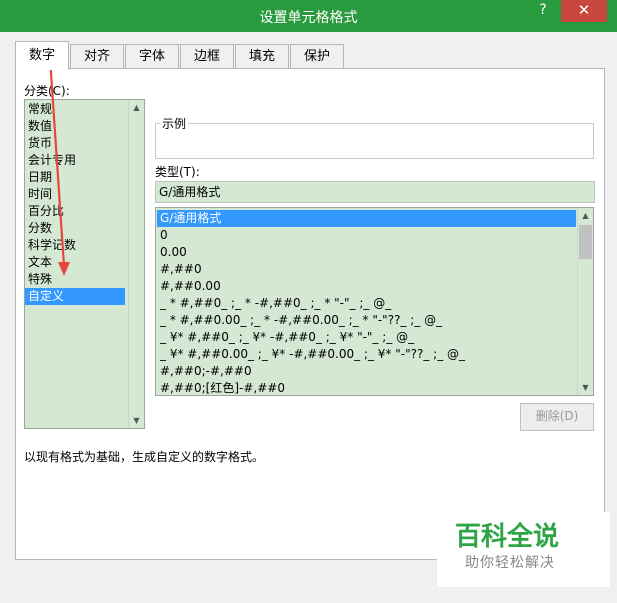  What do you see at coordinates (317, 56) in the screenshot?
I see `tab-protection: 保护` at bounding box center [317, 56].